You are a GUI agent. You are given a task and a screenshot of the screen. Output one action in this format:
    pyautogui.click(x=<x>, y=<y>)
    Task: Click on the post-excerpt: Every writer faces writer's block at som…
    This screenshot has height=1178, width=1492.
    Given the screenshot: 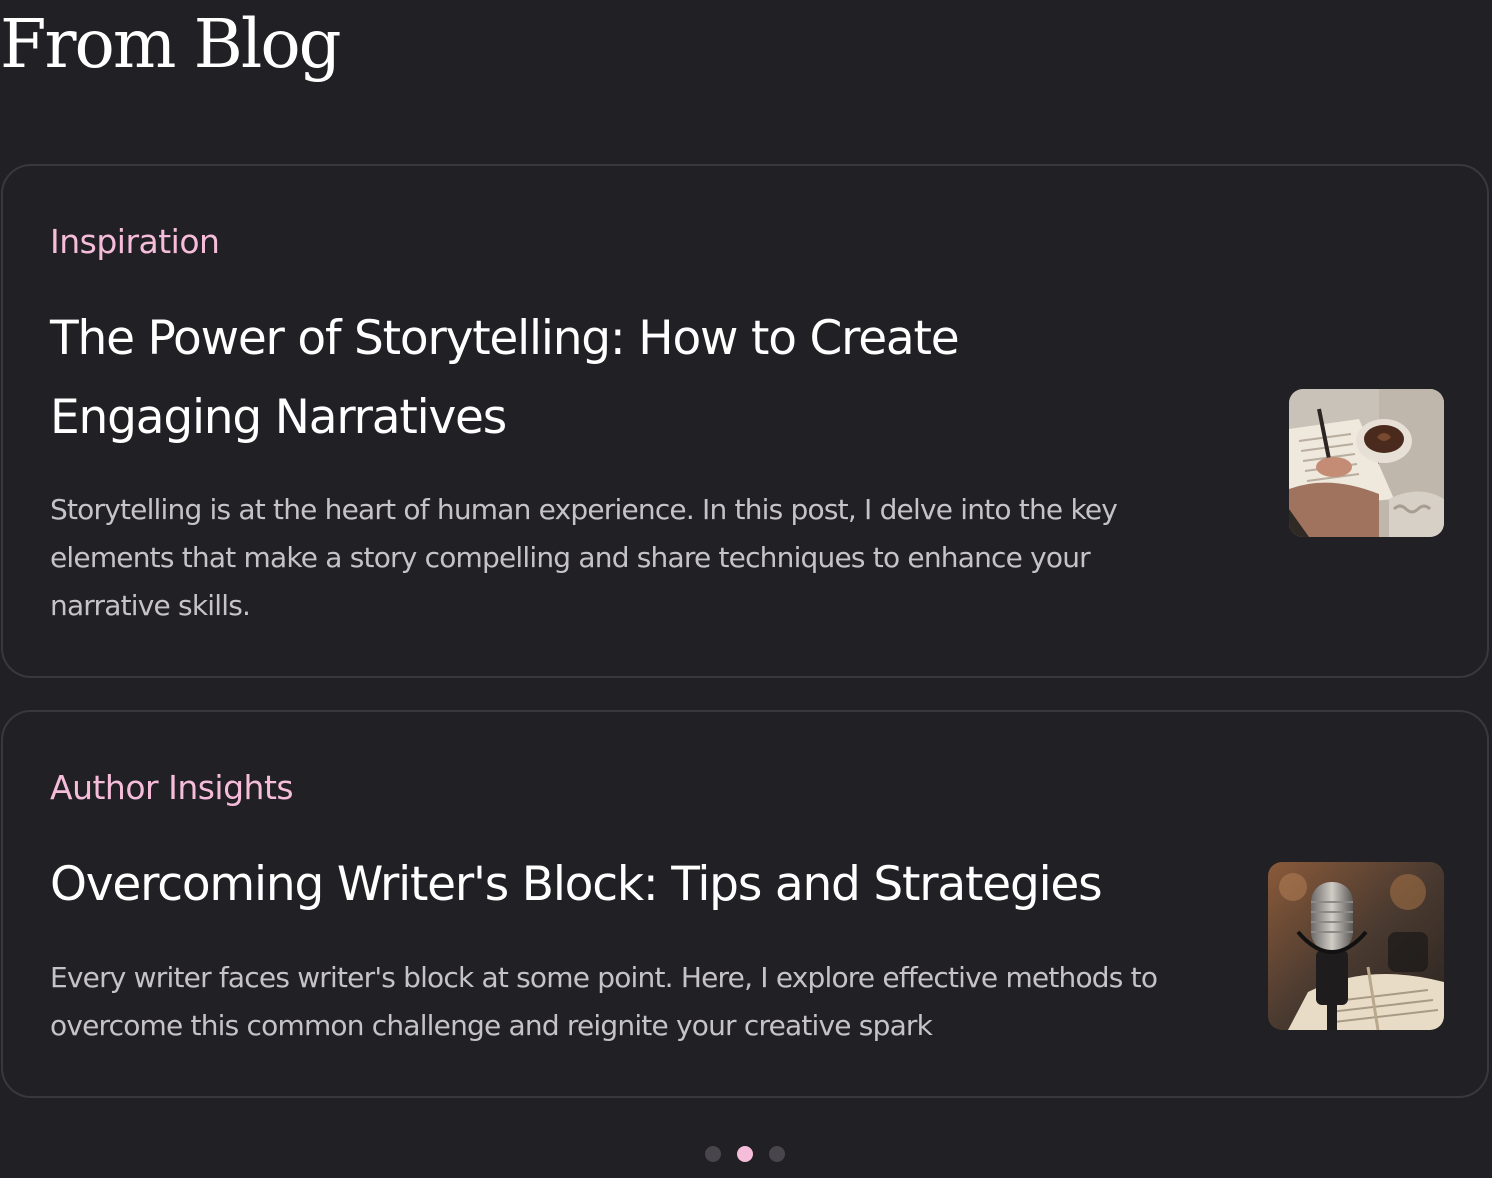 What is the action you would take?
    pyautogui.click(x=604, y=1001)
    